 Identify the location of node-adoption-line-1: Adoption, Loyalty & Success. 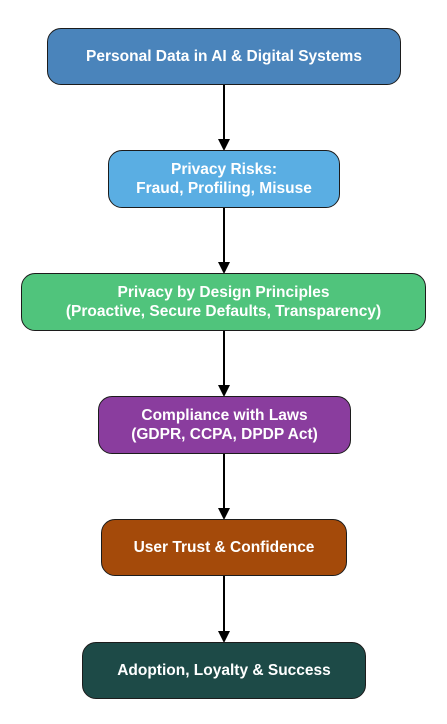
(224, 670).